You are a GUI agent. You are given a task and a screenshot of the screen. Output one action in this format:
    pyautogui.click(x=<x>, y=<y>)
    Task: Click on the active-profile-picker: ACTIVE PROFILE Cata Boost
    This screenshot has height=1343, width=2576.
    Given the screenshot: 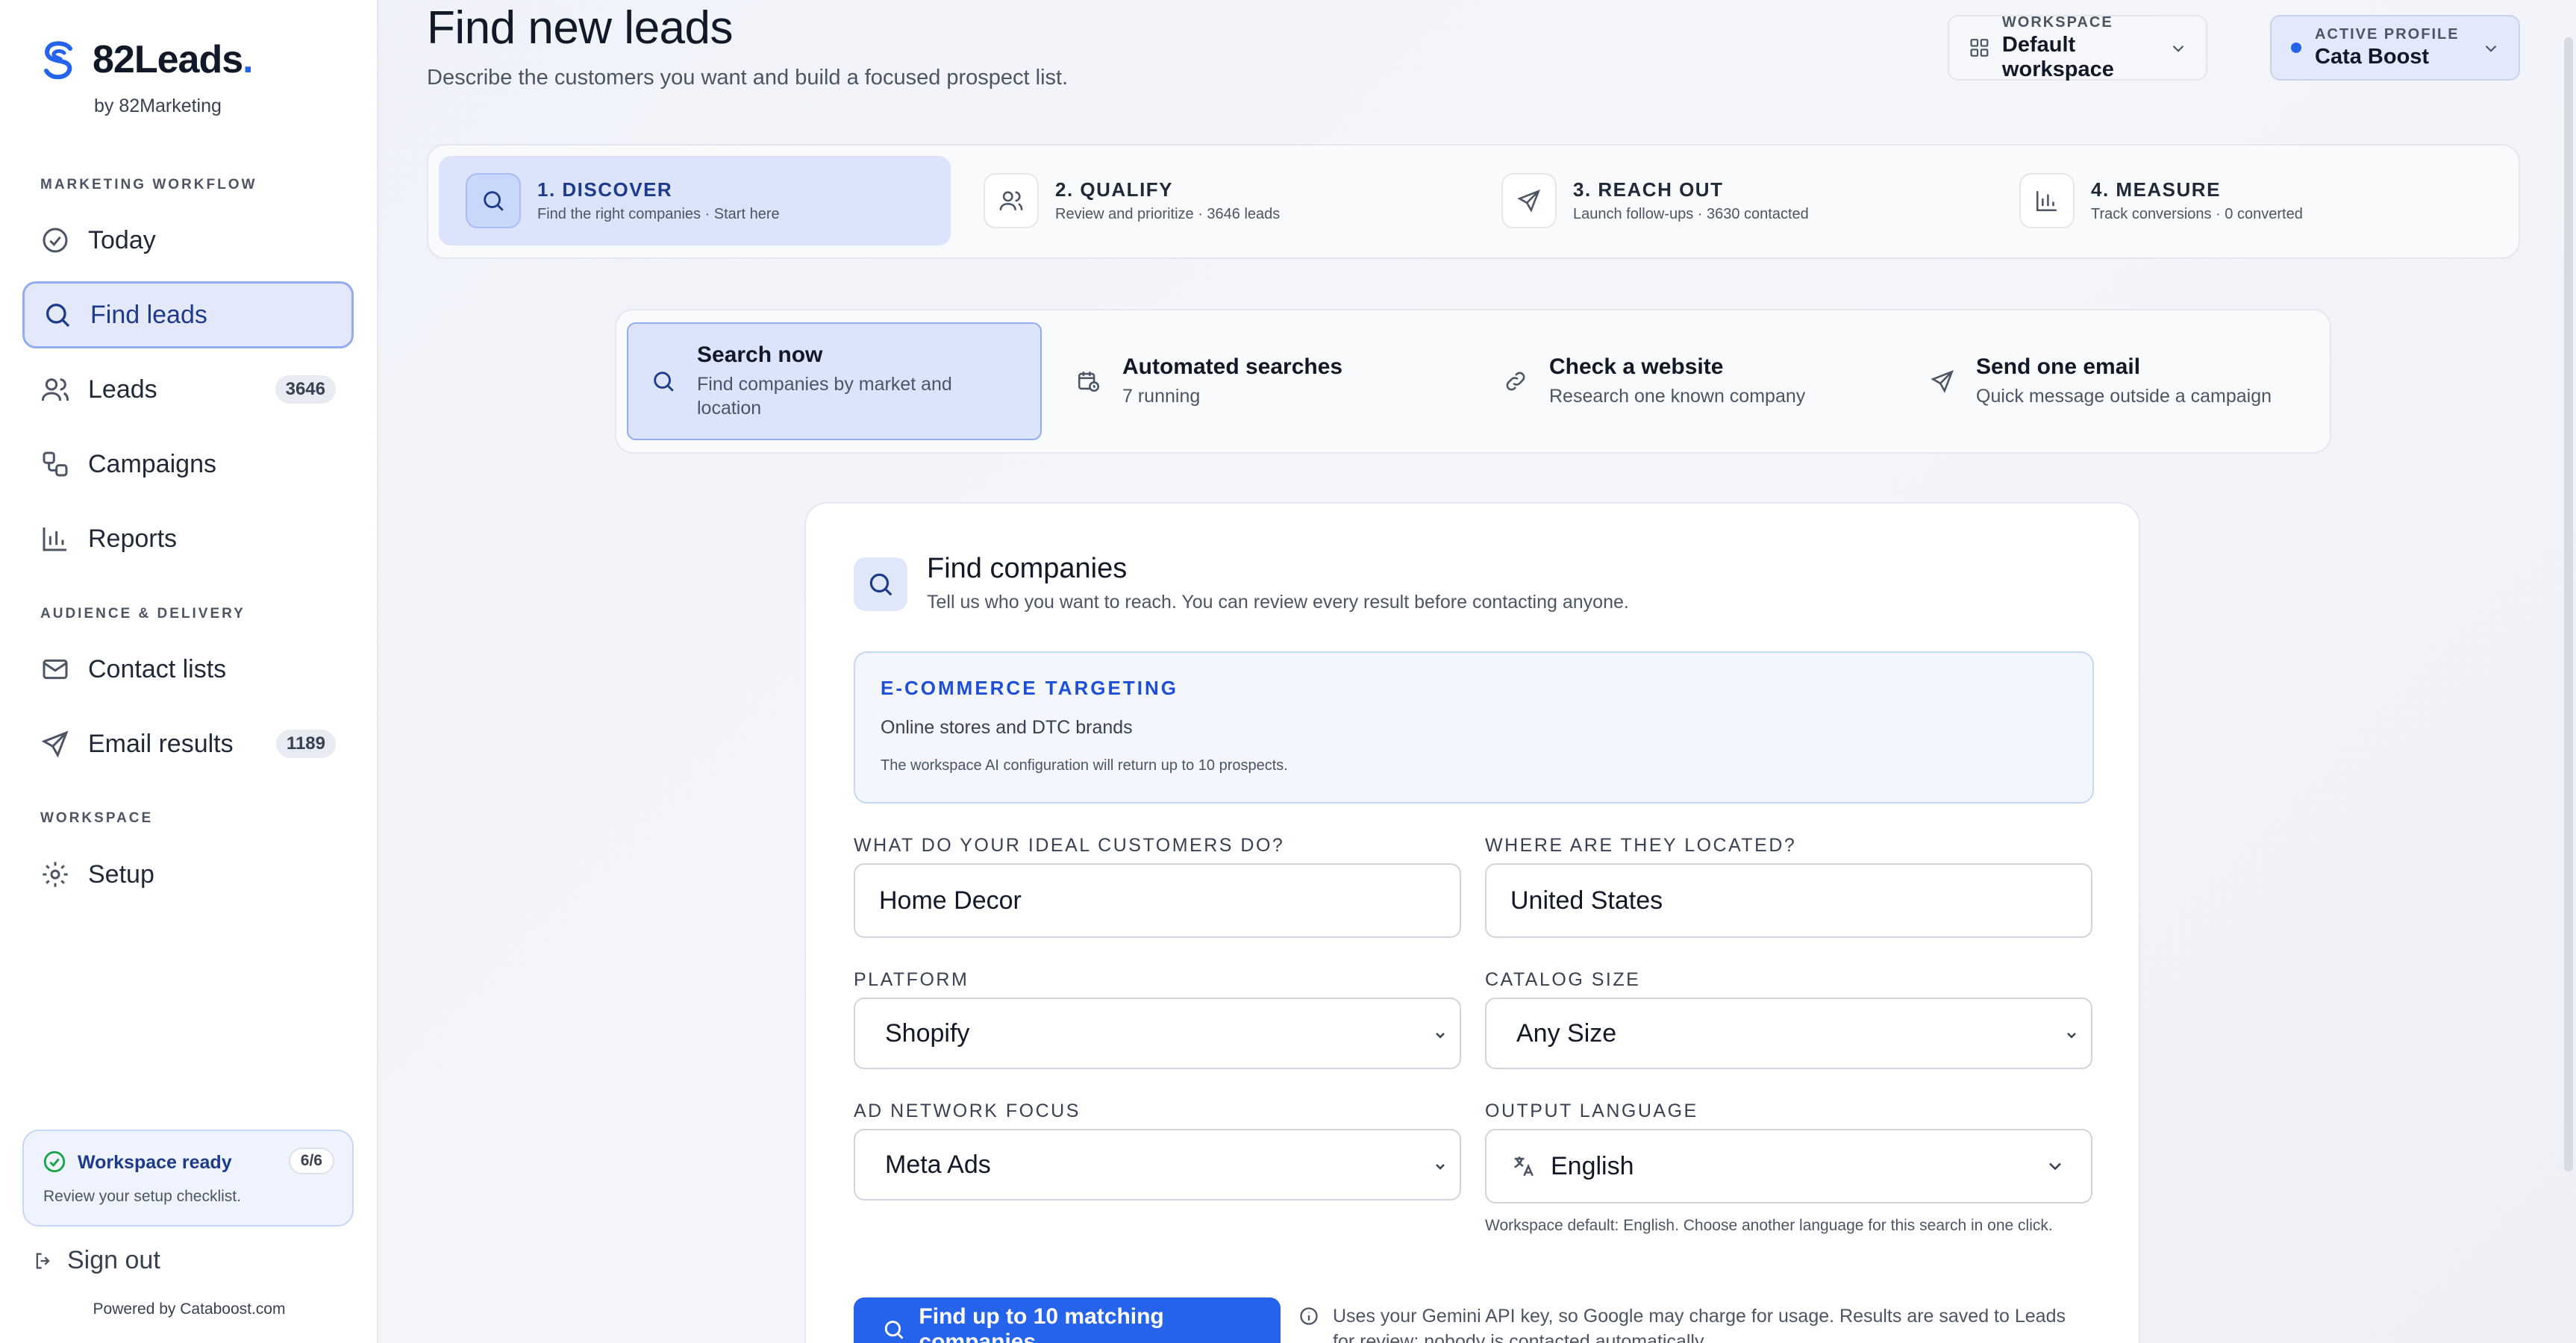 What is the action you would take?
    pyautogui.click(x=2395, y=48)
    